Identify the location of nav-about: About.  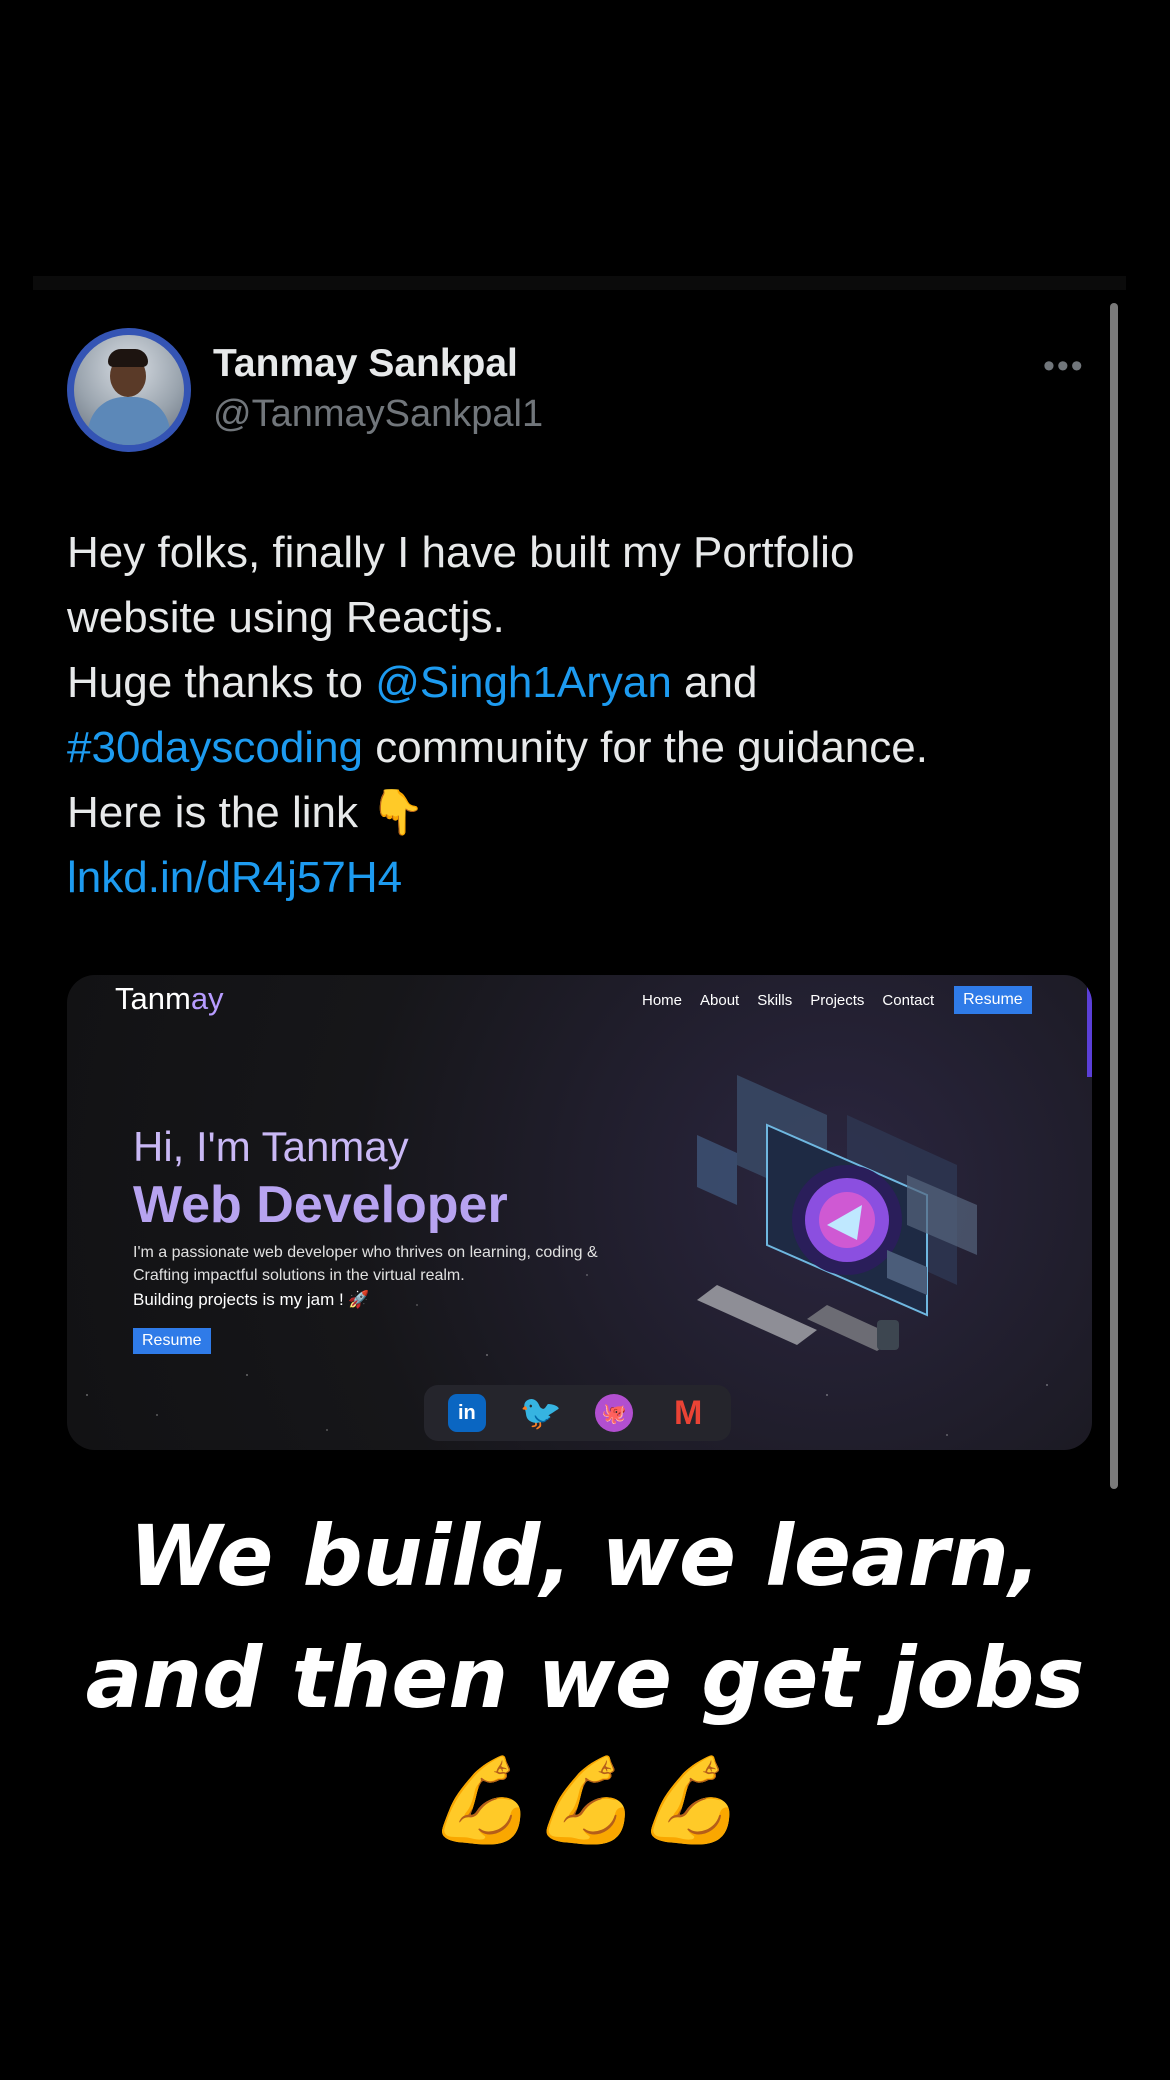
(720, 1000).